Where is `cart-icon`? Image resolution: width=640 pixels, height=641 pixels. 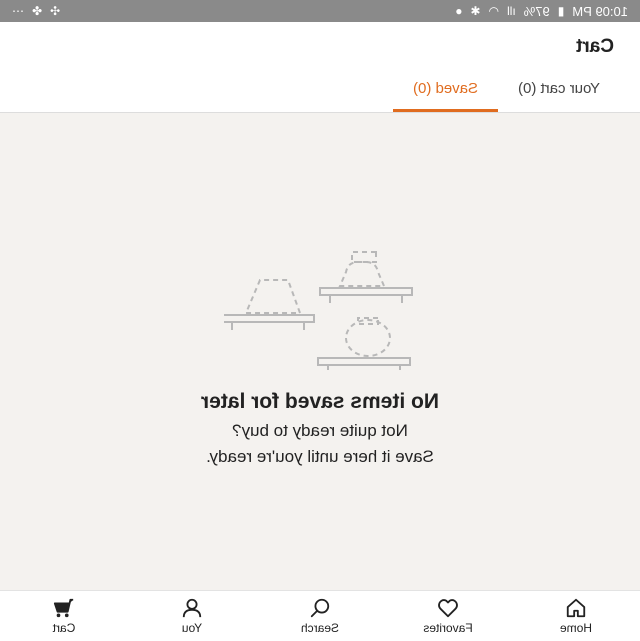 cart-icon is located at coordinates (63, 608).